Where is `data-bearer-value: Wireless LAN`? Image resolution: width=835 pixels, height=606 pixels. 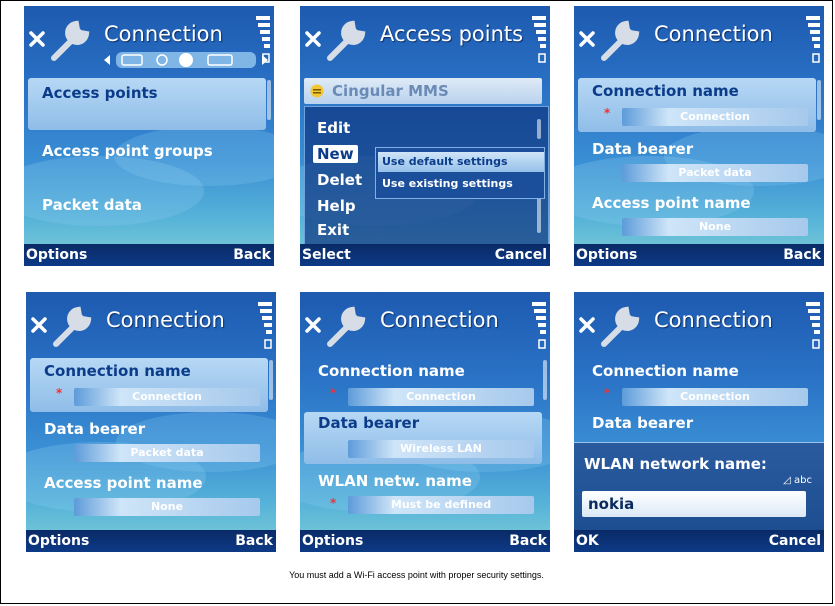
data-bearer-value: Wireless LAN is located at coordinates (441, 449).